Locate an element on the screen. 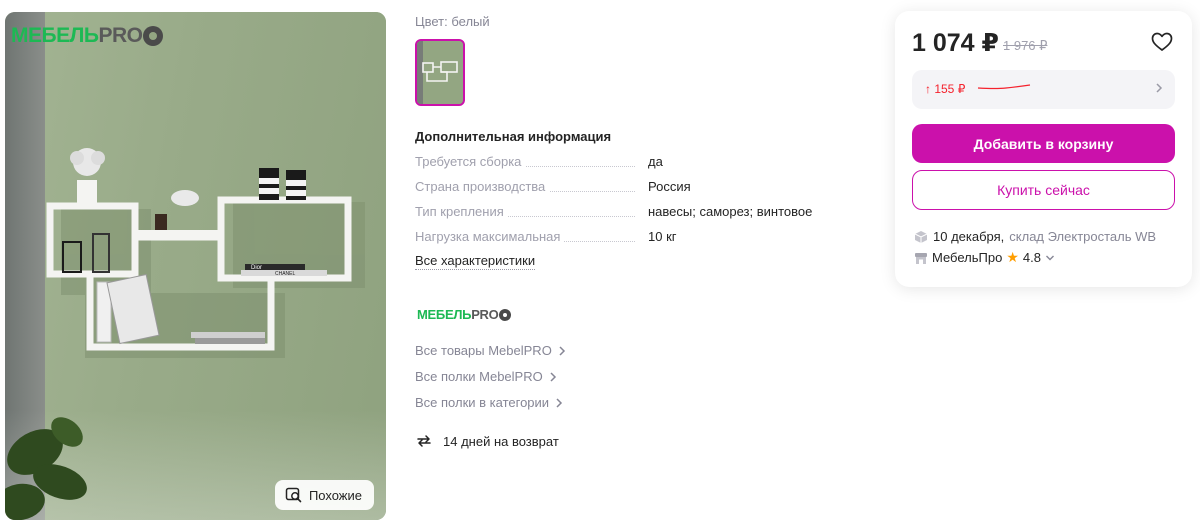 The height and width of the screenshot is (526, 1200). link-label: Все полки в категории is located at coordinates (482, 402).